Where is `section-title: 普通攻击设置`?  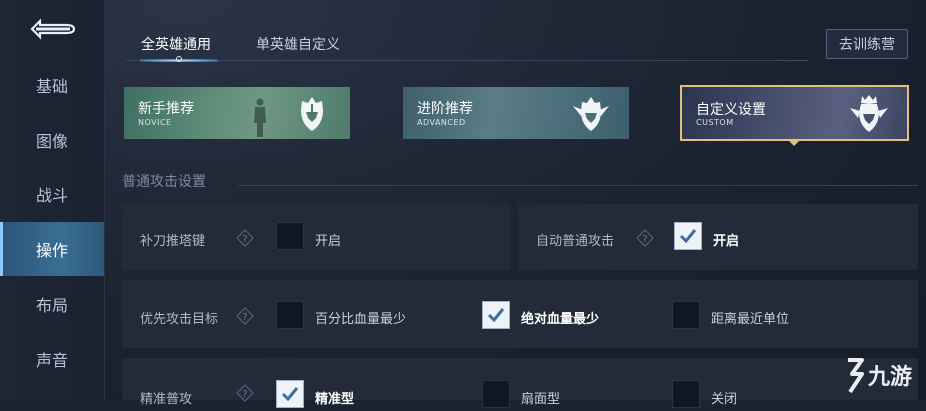
section-title: 普通攻击设置 is located at coordinates (164, 182).